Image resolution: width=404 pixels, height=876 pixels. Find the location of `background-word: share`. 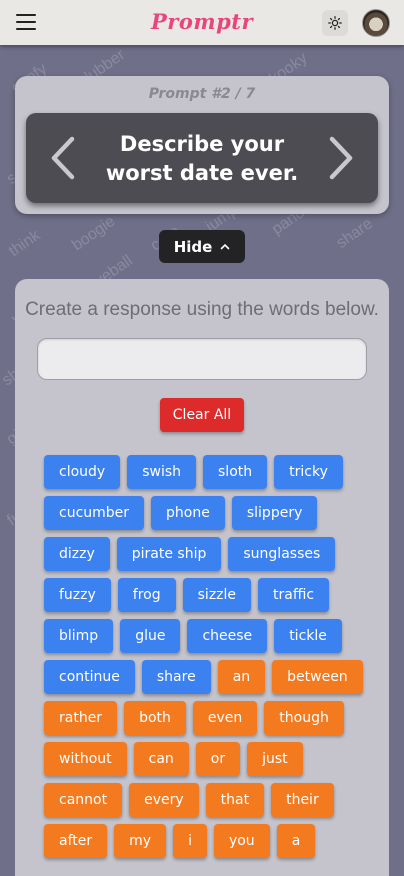

background-word: share is located at coordinates (355, 234).